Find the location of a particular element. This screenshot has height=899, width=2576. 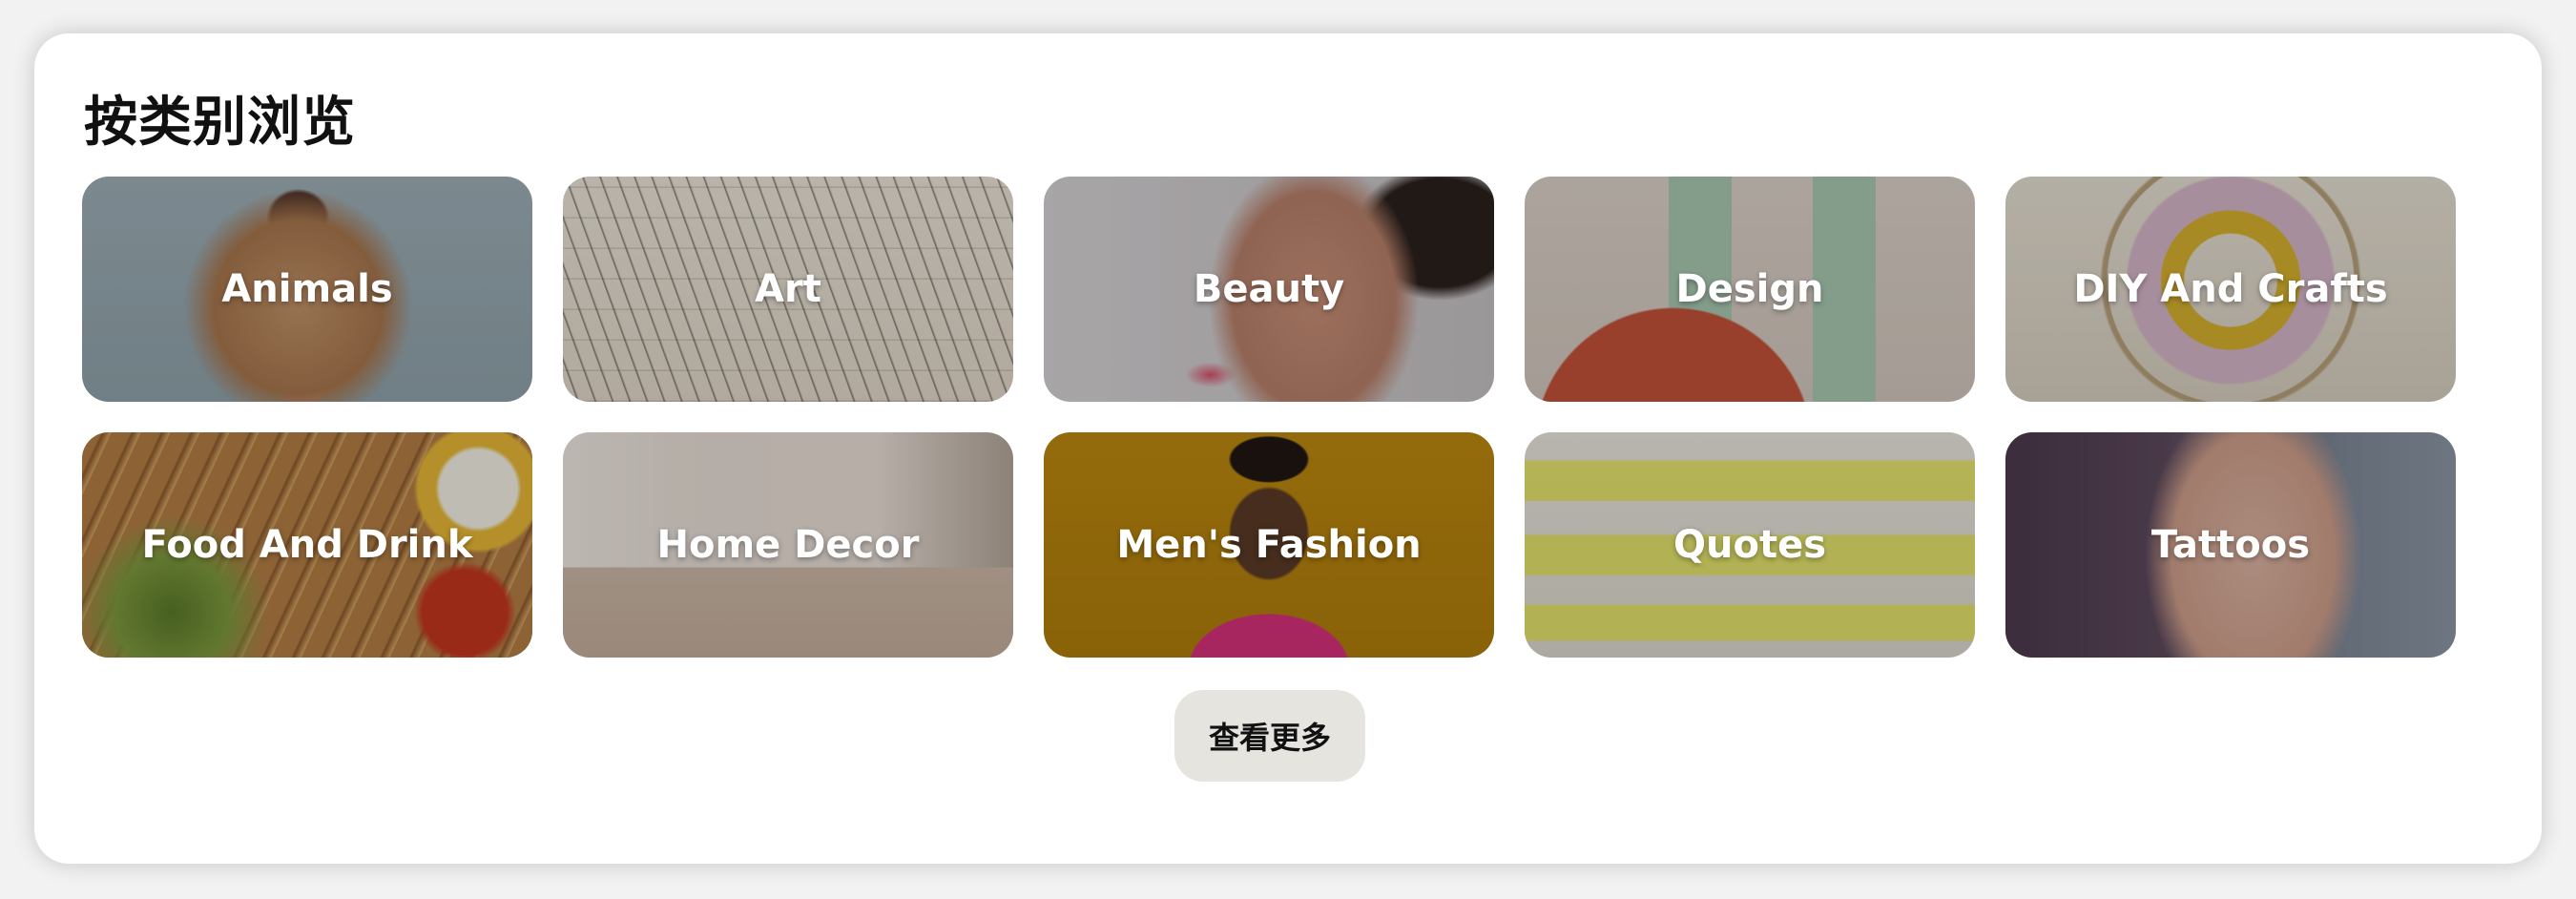

category-tile-design: Design is located at coordinates (1750, 289).